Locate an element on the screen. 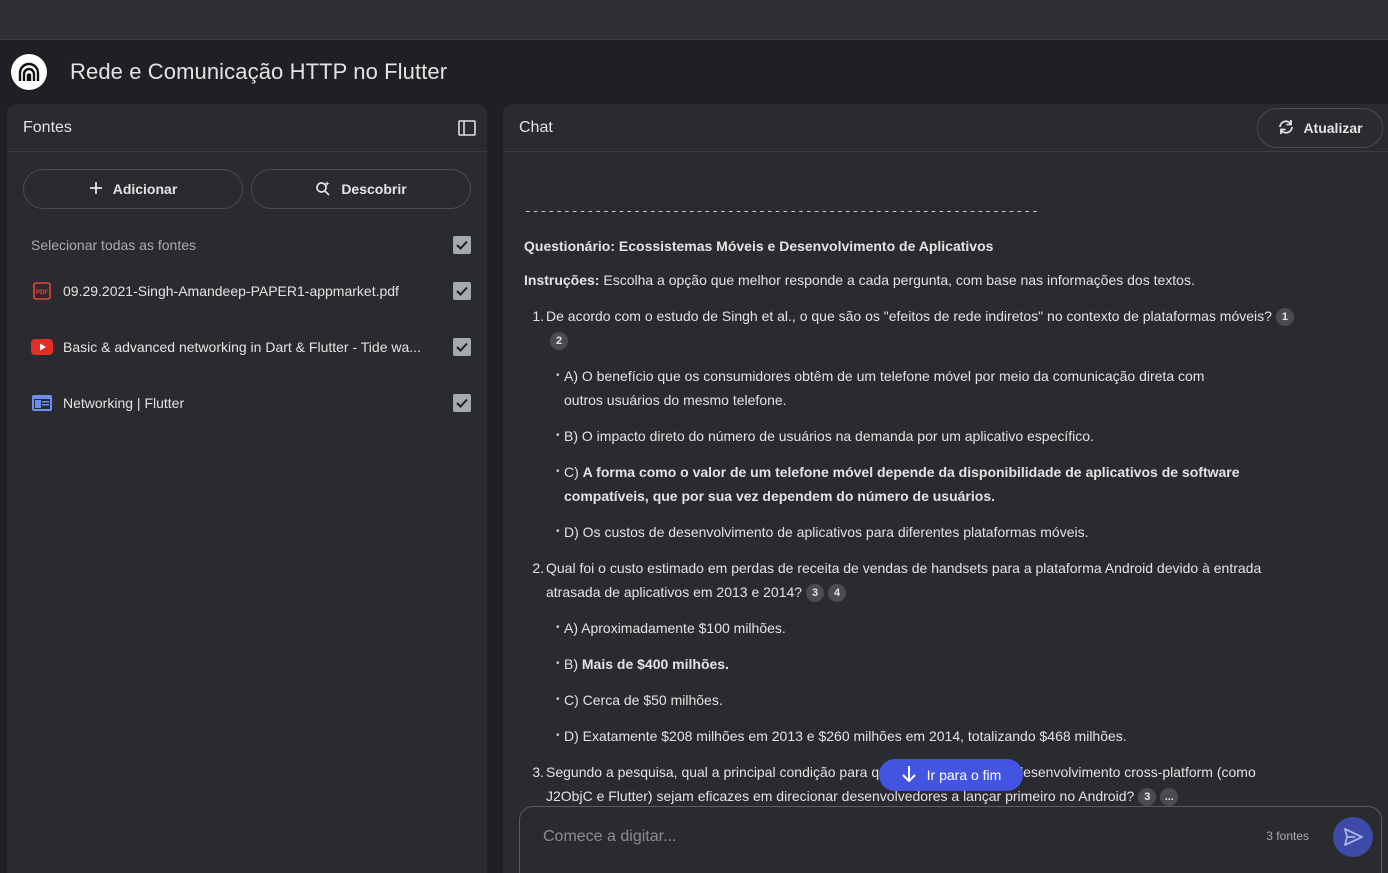 The height and width of the screenshot is (873, 1388). discover-label: Descobrir is located at coordinates (374, 189).